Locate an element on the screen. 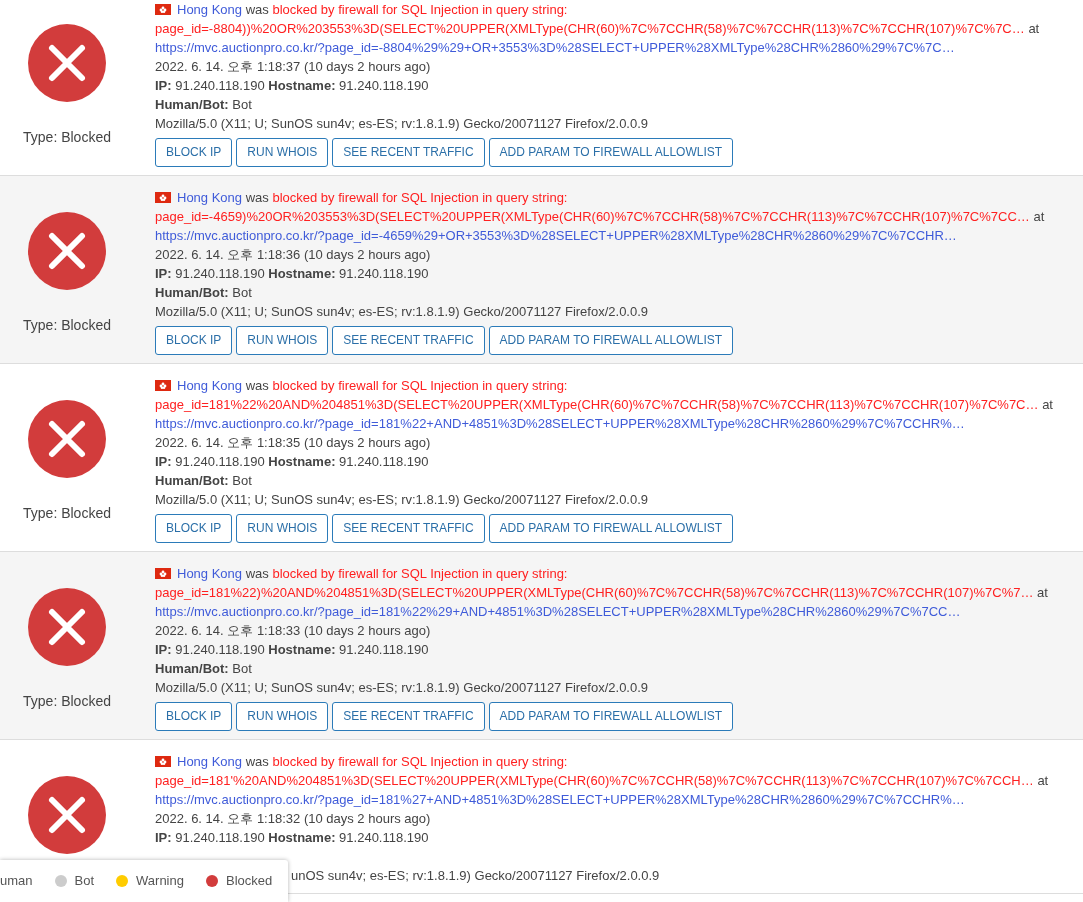 This screenshot has height=902, width=1083. timestamp: 2022. 6. 14. 오후 1:18:35 (10 days 2 hours ago) is located at coordinates (293, 442).